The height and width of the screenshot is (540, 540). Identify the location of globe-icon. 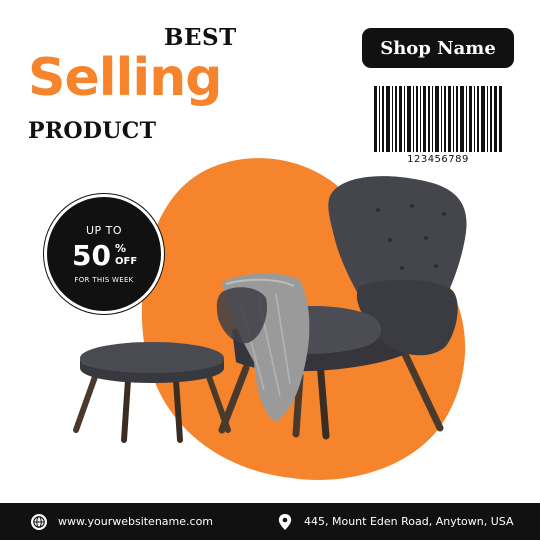
(39, 522).